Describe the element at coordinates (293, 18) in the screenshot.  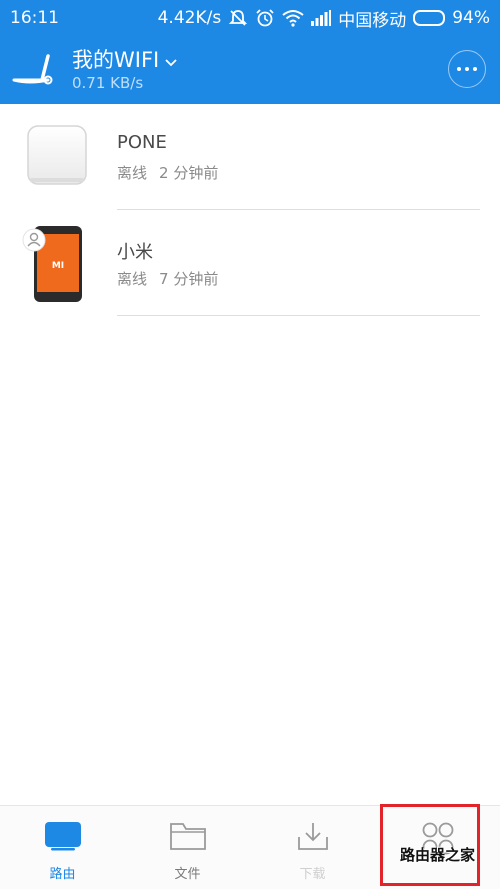
I see `wifi-icon` at that location.